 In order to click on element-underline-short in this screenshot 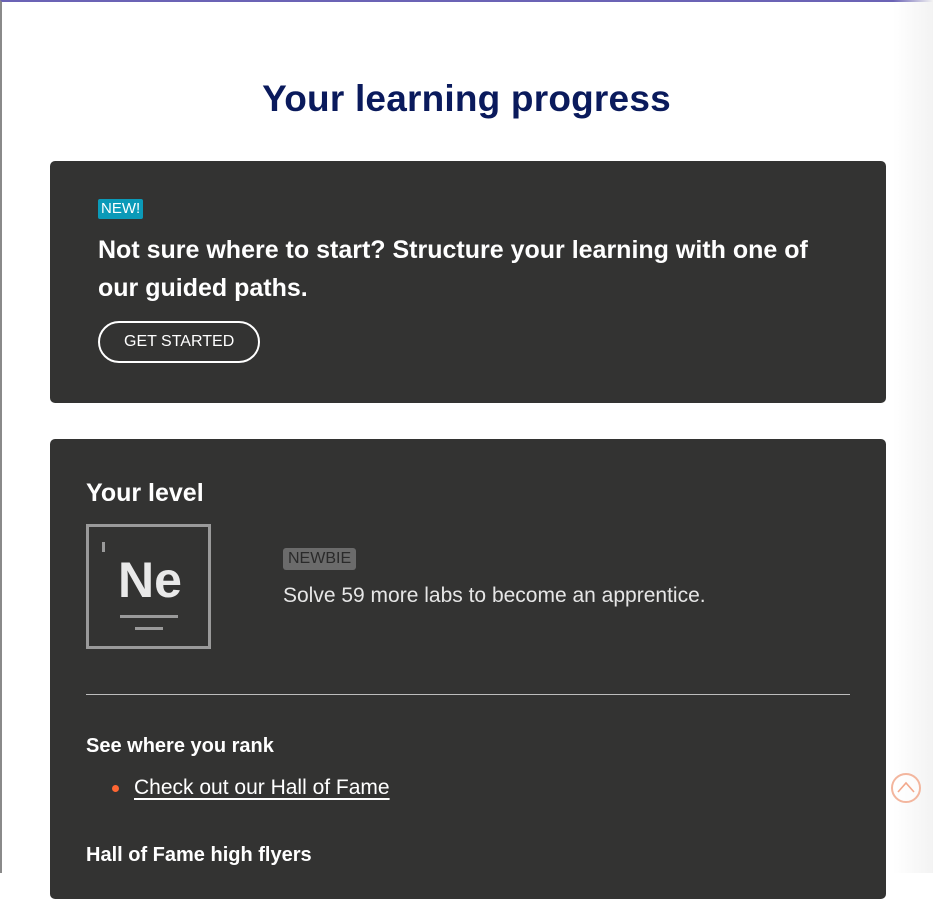, I will do `click(149, 628)`.